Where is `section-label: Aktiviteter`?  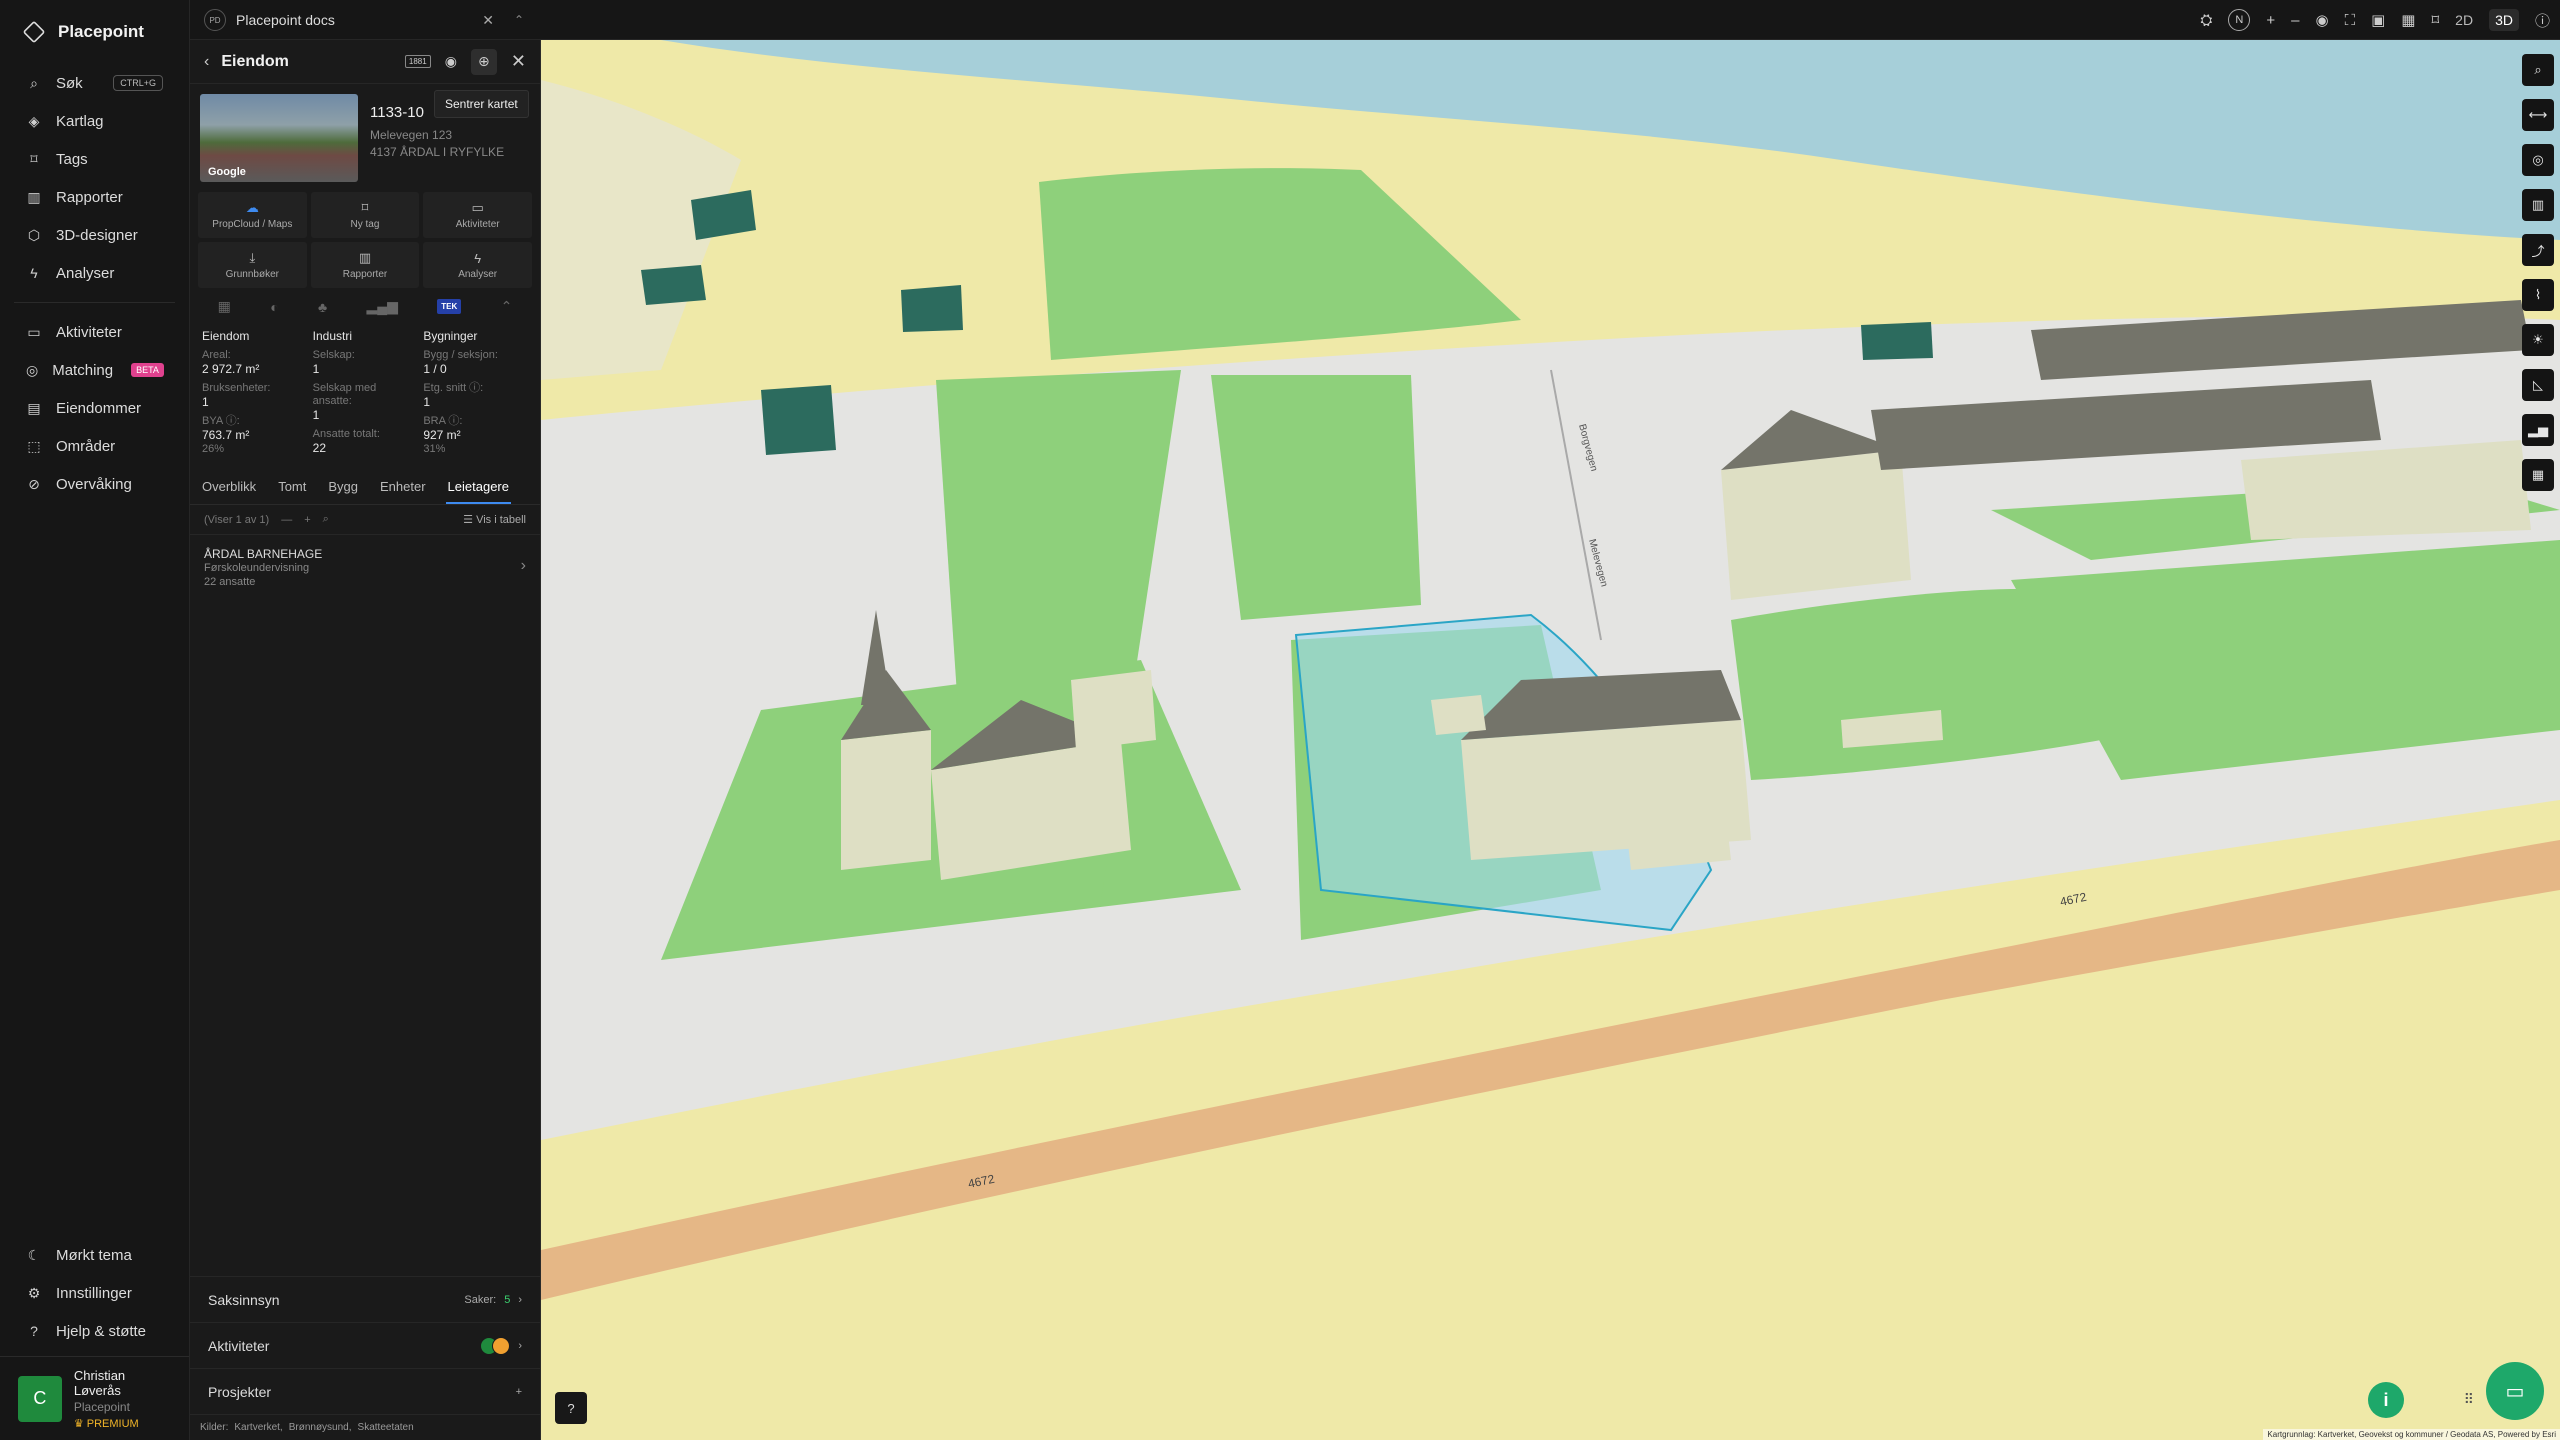
section-label: Aktiviteter is located at coordinates (239, 1345).